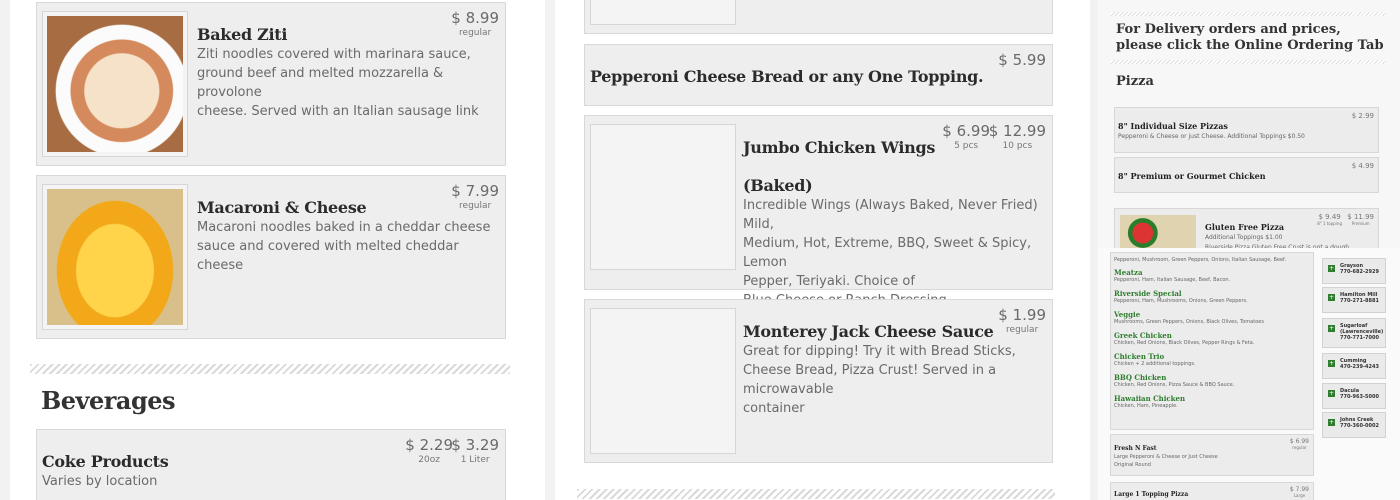 This screenshot has height=500, width=1400. Describe the element at coordinates (1359, 423) in the screenshot. I see `location-text: Johns Creek 770-360-0002` at that location.